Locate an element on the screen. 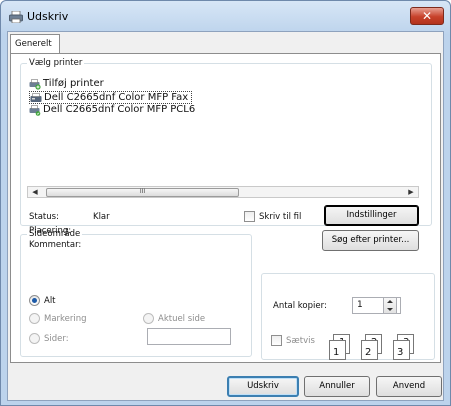  page-range-legend: Sideområde is located at coordinates (55, 234).